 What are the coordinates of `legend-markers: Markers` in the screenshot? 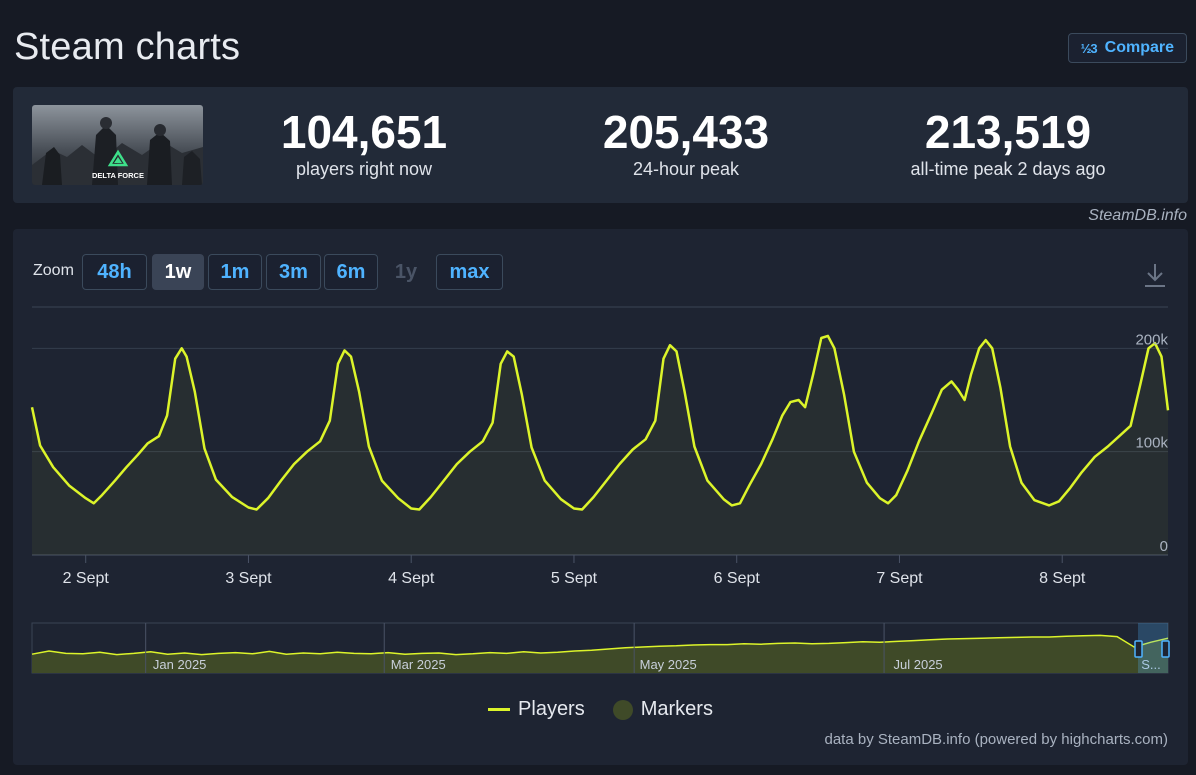 It's located at (662, 709).